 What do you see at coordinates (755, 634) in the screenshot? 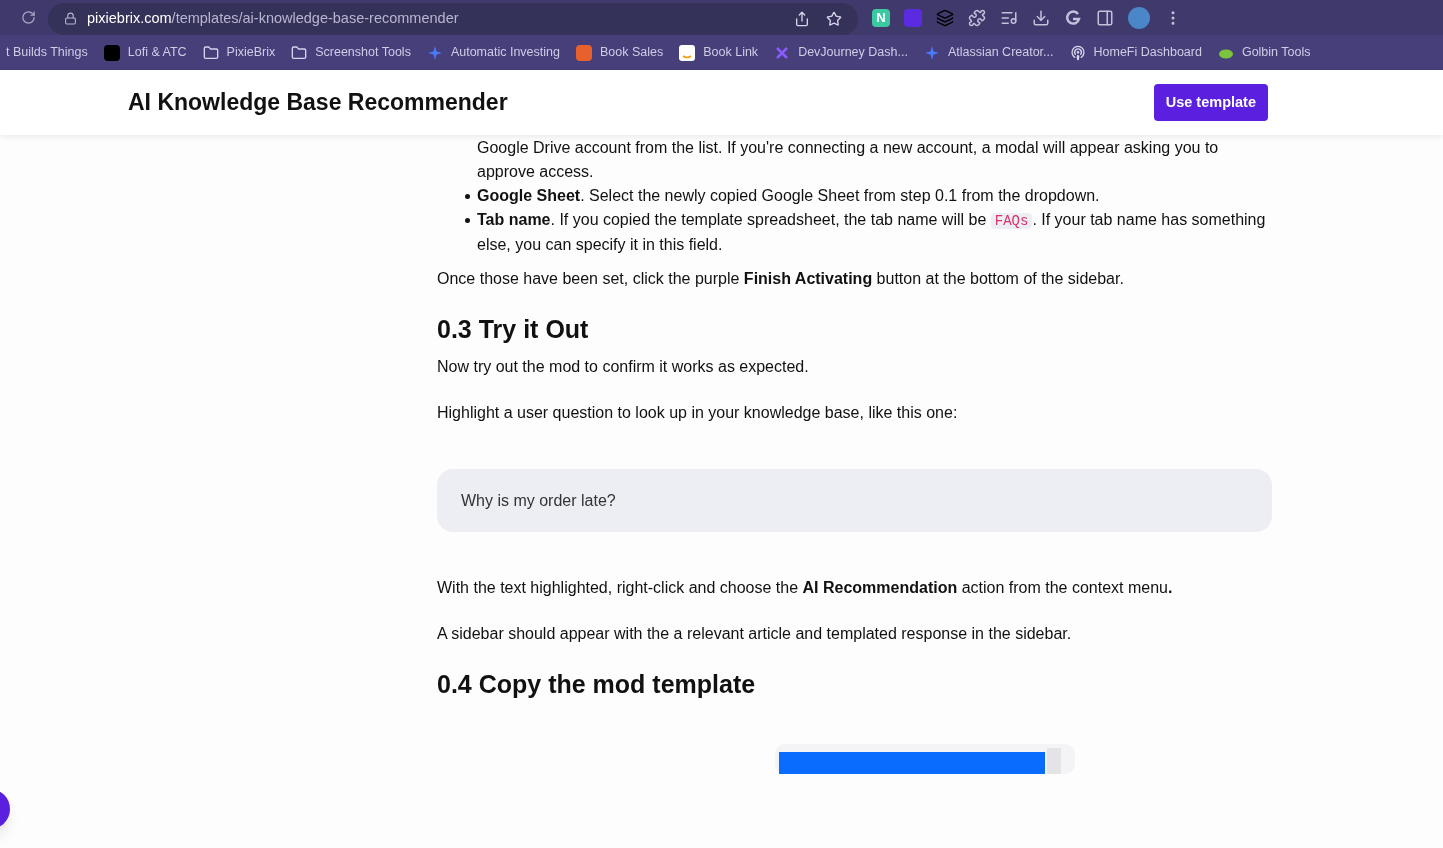
I see `paragraph-text: A sidebar should appear with the a relevant article and templated response in the sidebar.` at bounding box center [755, 634].